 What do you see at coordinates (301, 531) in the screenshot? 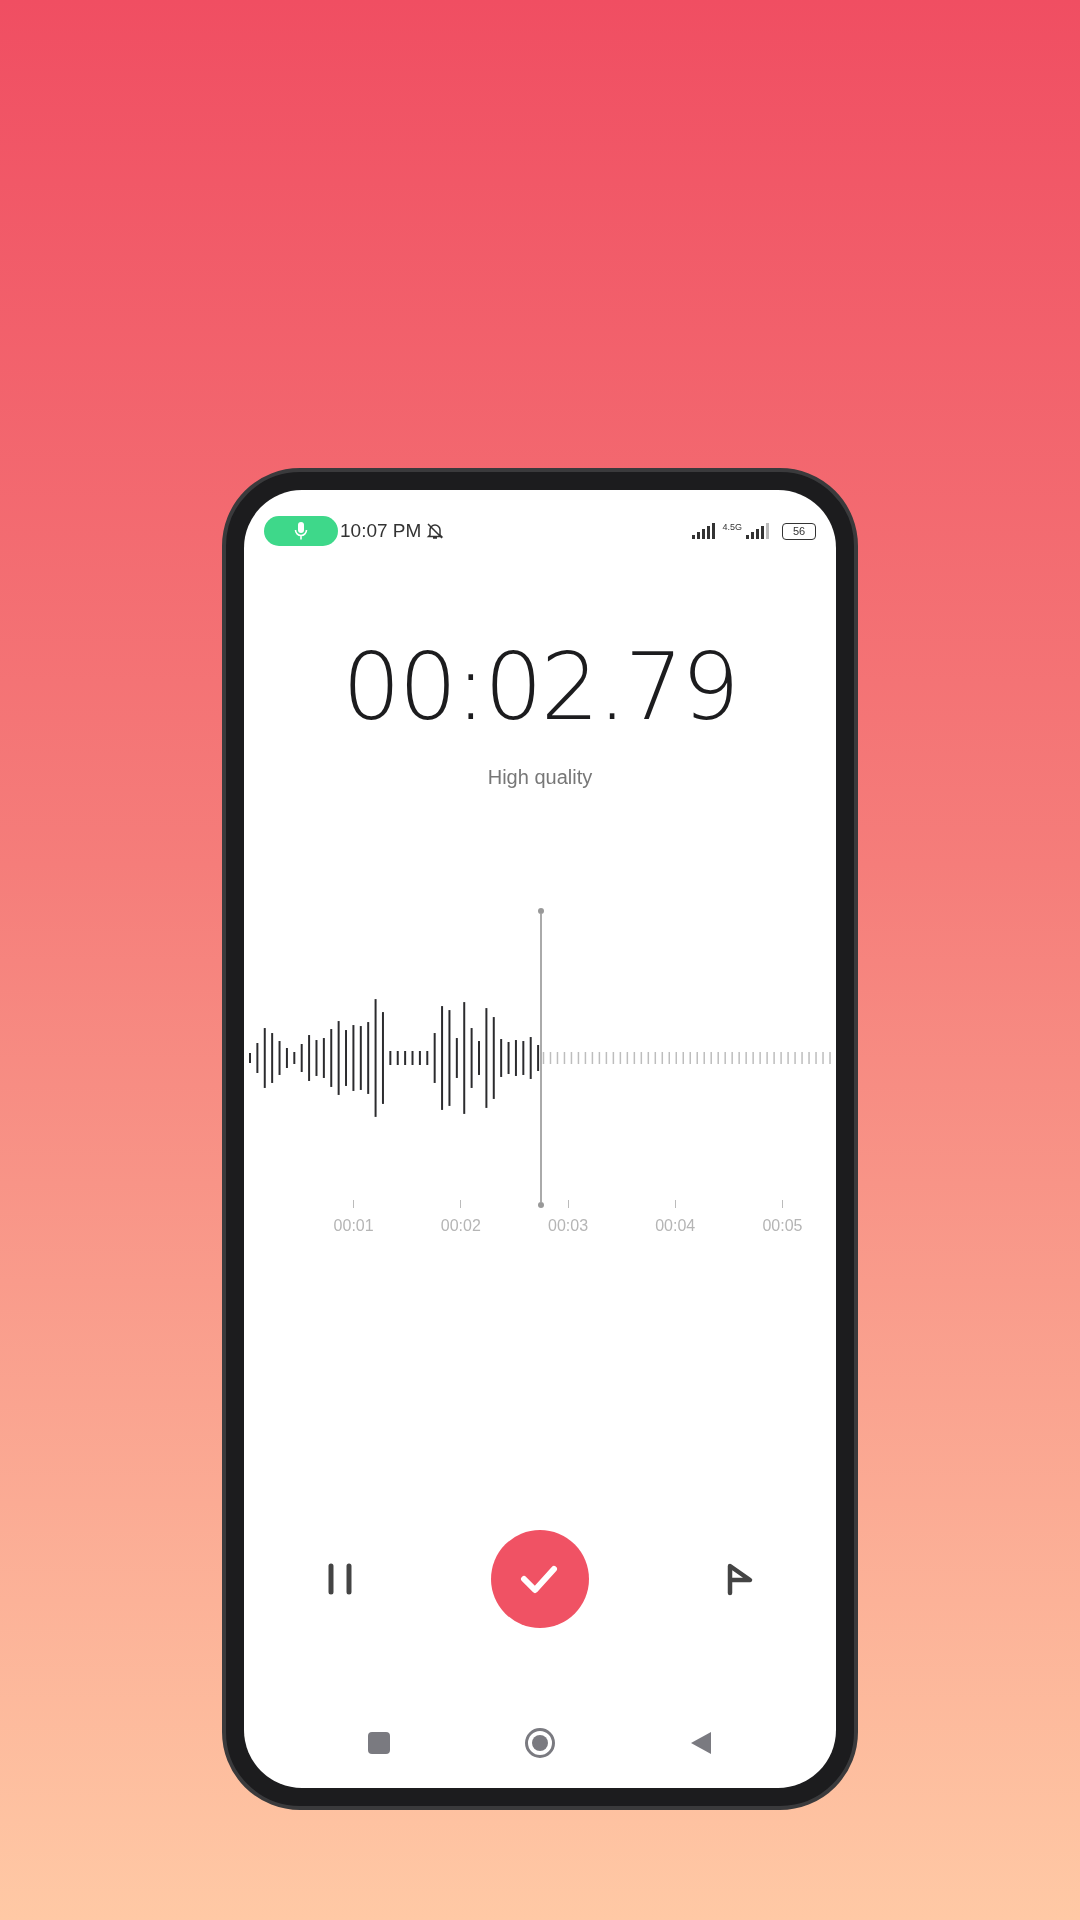
I see `microphone-icon` at bounding box center [301, 531].